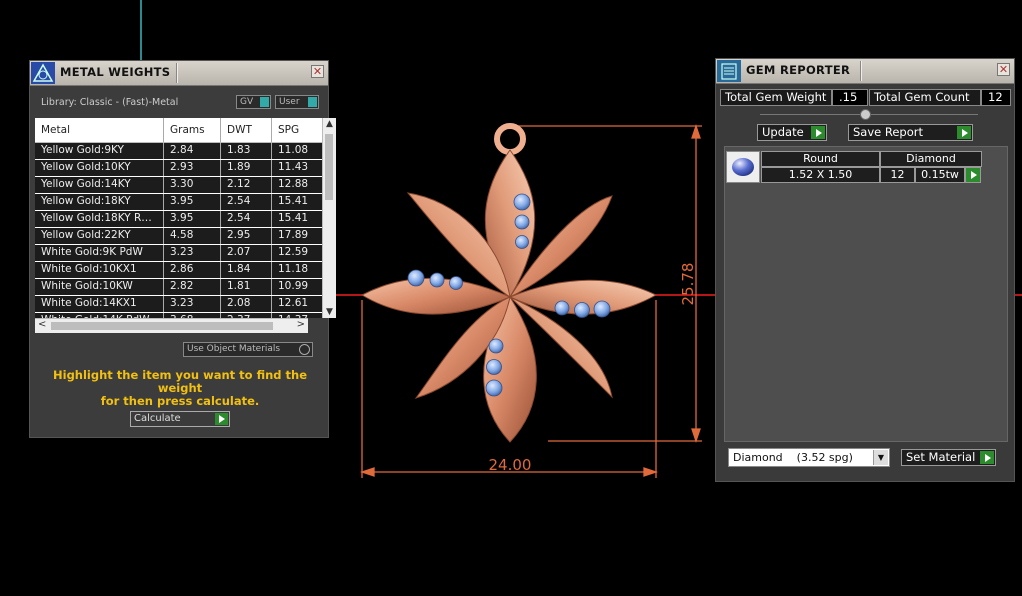 The height and width of the screenshot is (596, 1022). What do you see at coordinates (931, 159) in the screenshot?
I see `gem-material: Diamond` at bounding box center [931, 159].